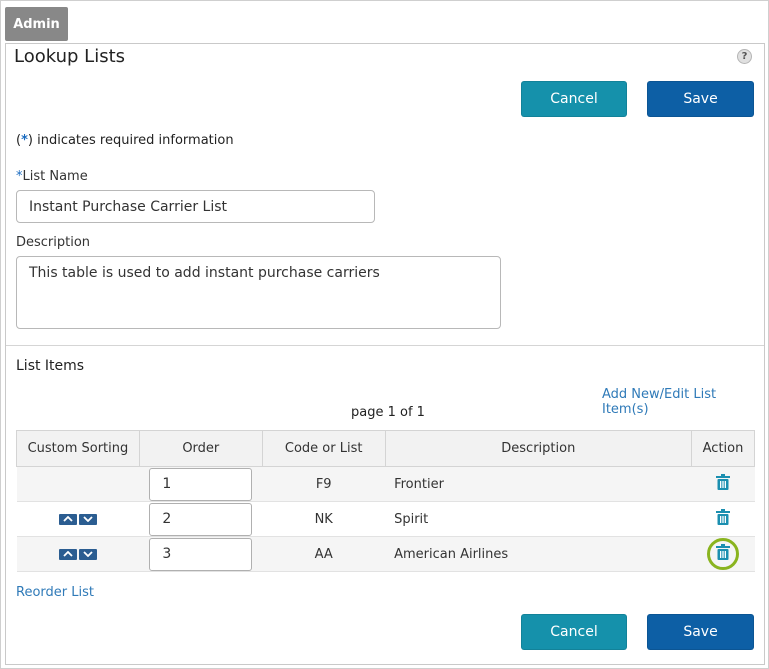  Describe the element at coordinates (323, 448) in the screenshot. I see `column-header-code: Code or List` at that location.